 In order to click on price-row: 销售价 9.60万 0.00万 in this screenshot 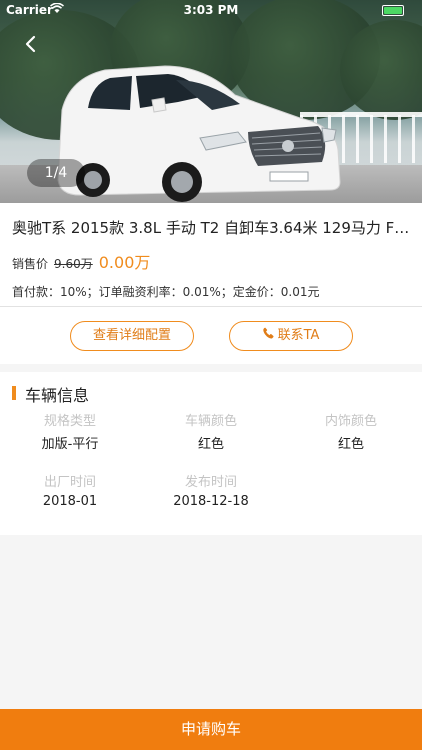, I will do `click(81, 260)`.